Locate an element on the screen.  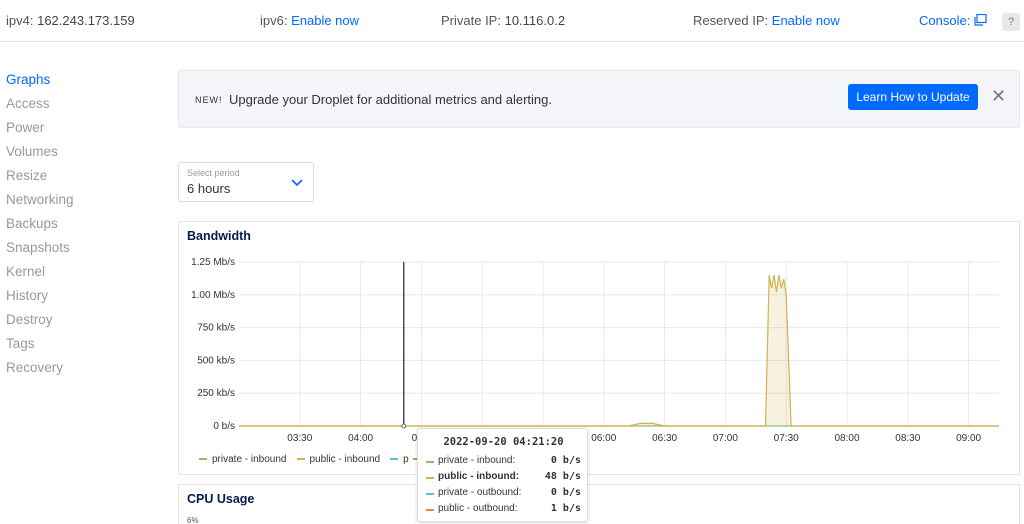
sidebar-item-volumes: Volumes is located at coordinates (81, 154).